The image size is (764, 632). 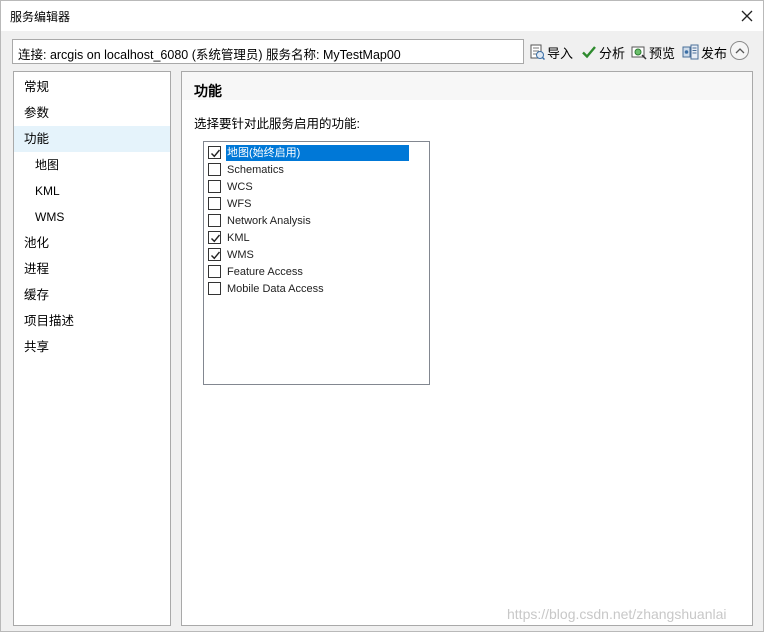 What do you see at coordinates (92, 113) in the screenshot?
I see `sidebar-item-parameters: 参数` at bounding box center [92, 113].